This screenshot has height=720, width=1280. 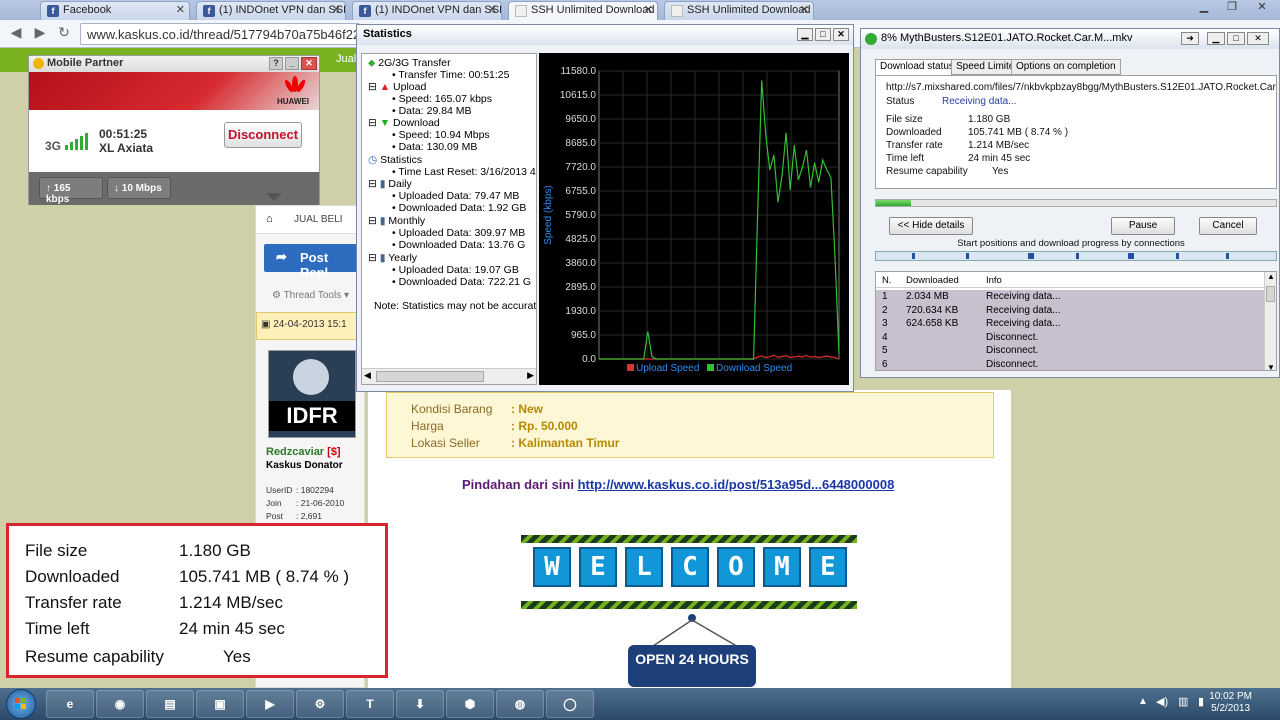 I want to click on internet-explorer-icon: e, so click(x=70, y=704).